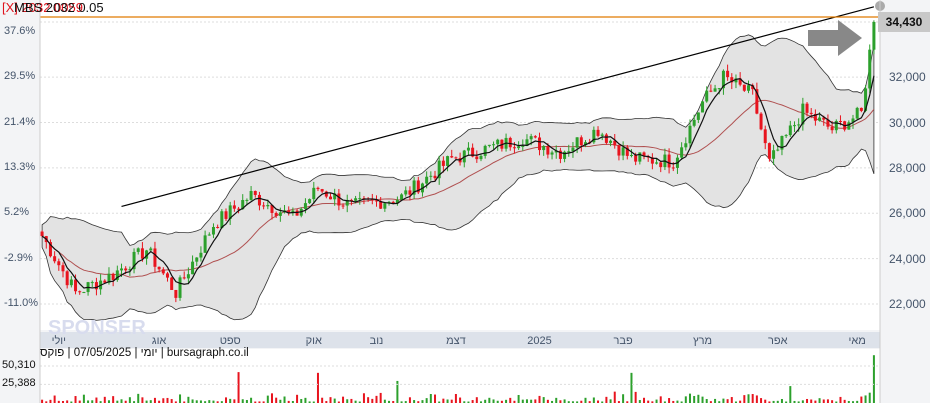 The width and height of the screenshot is (930, 403). What do you see at coordinates (907, 258) in the screenshot?
I see `price-tick-label: 24,000` at bounding box center [907, 258].